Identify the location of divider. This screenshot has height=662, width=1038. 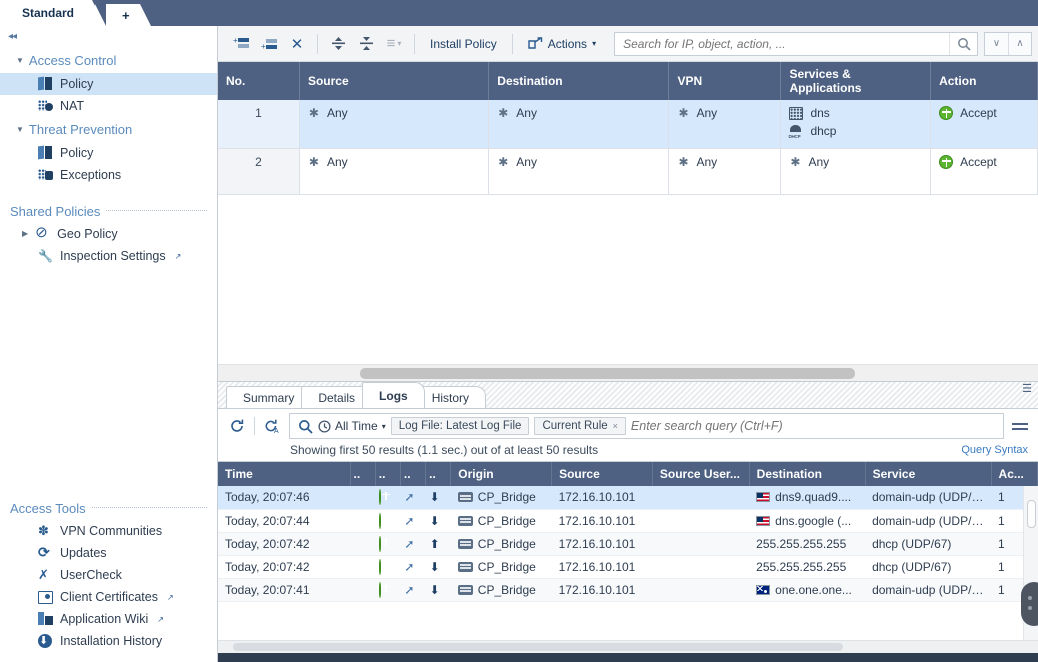
(149, 507).